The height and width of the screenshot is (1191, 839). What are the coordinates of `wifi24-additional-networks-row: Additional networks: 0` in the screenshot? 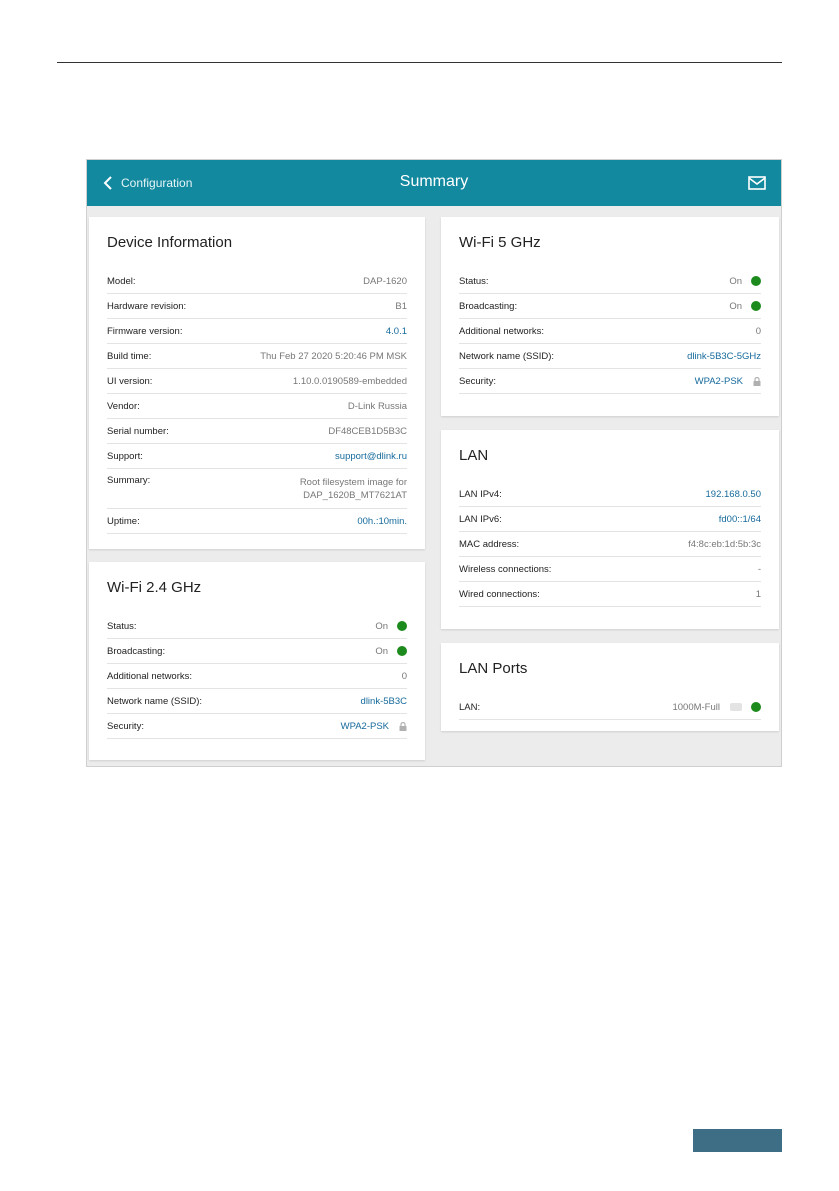 It's located at (257, 676).